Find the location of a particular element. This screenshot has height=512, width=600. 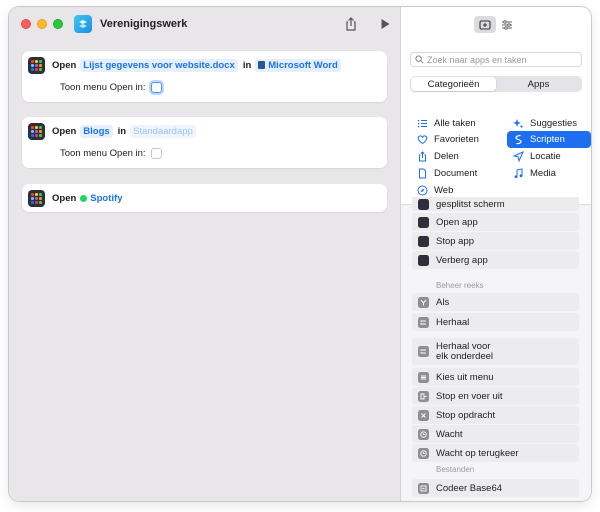

action-library-icon is located at coordinates (485, 24).